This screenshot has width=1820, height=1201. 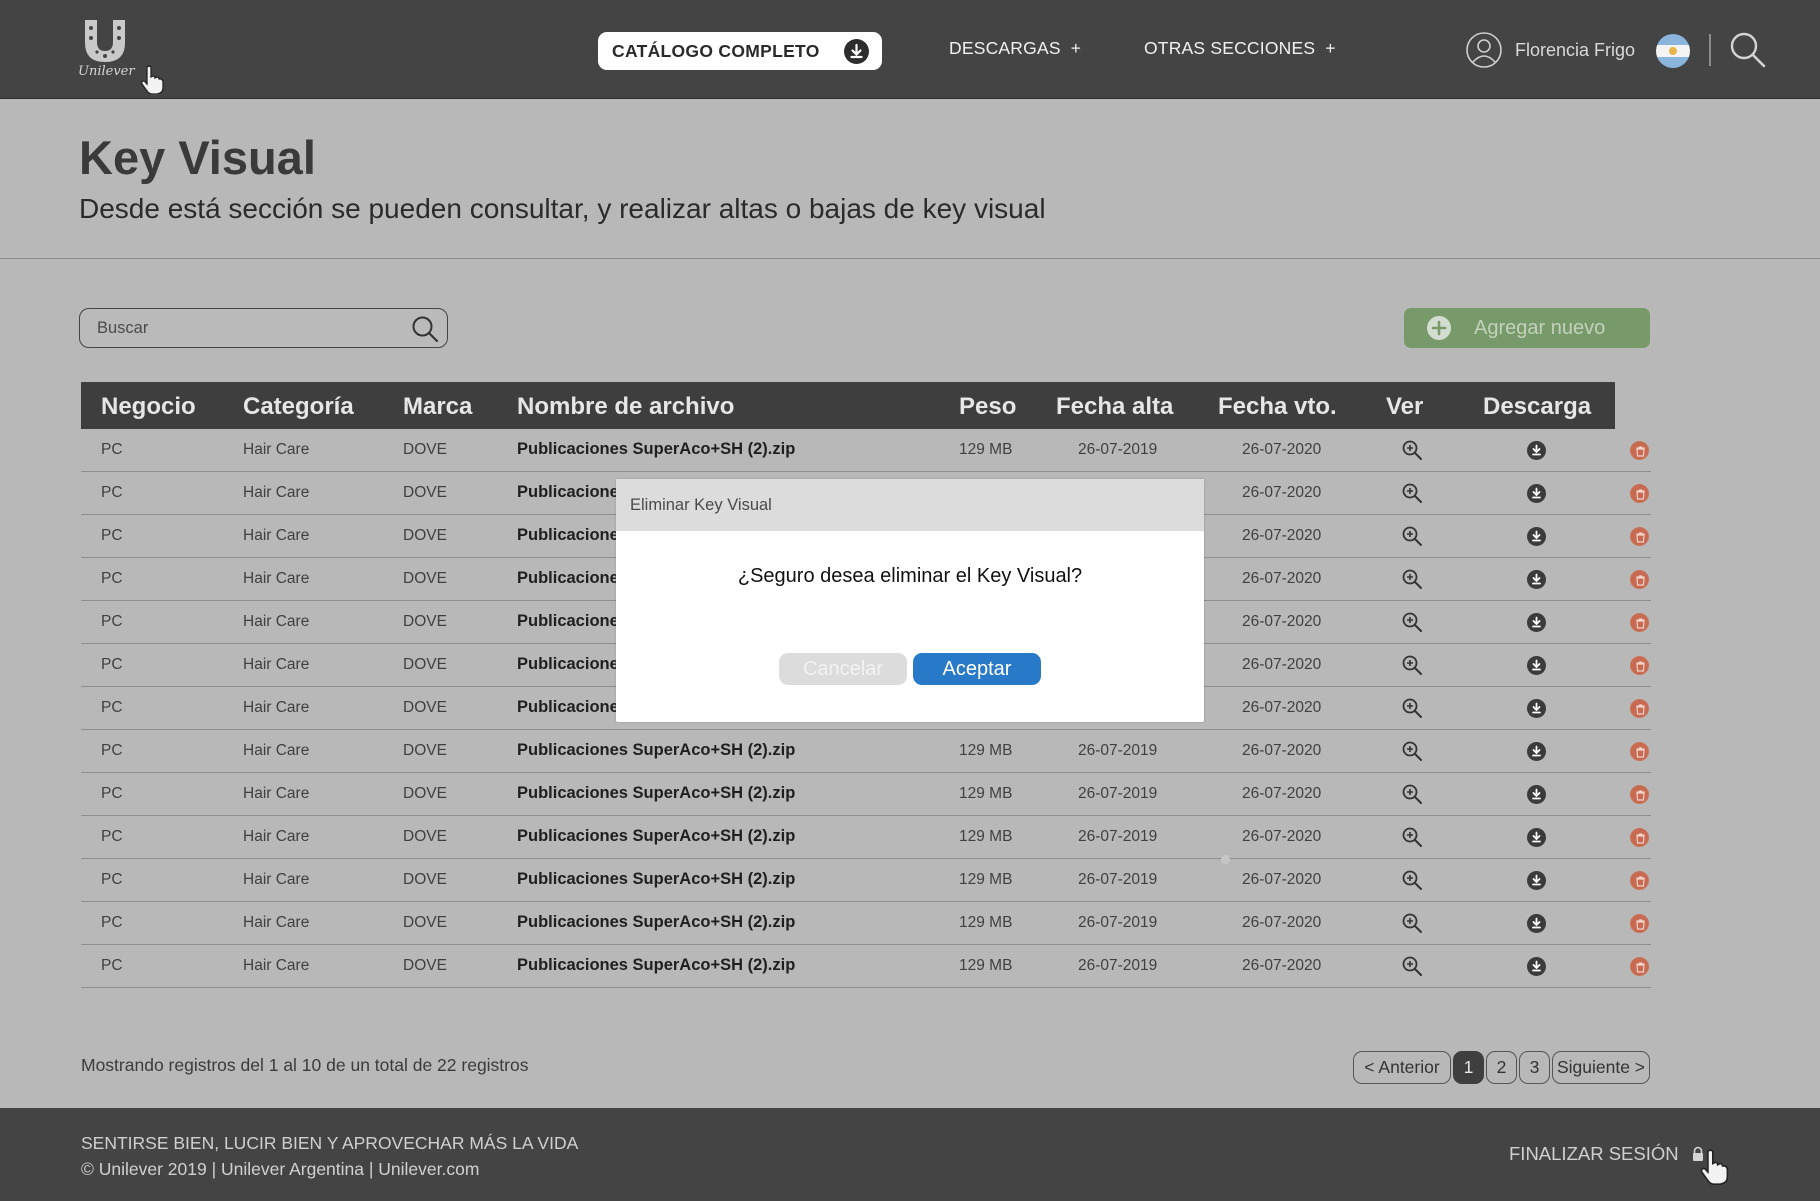 What do you see at coordinates (1468, 1067) in the screenshot?
I see `pagination-page-1: 1` at bounding box center [1468, 1067].